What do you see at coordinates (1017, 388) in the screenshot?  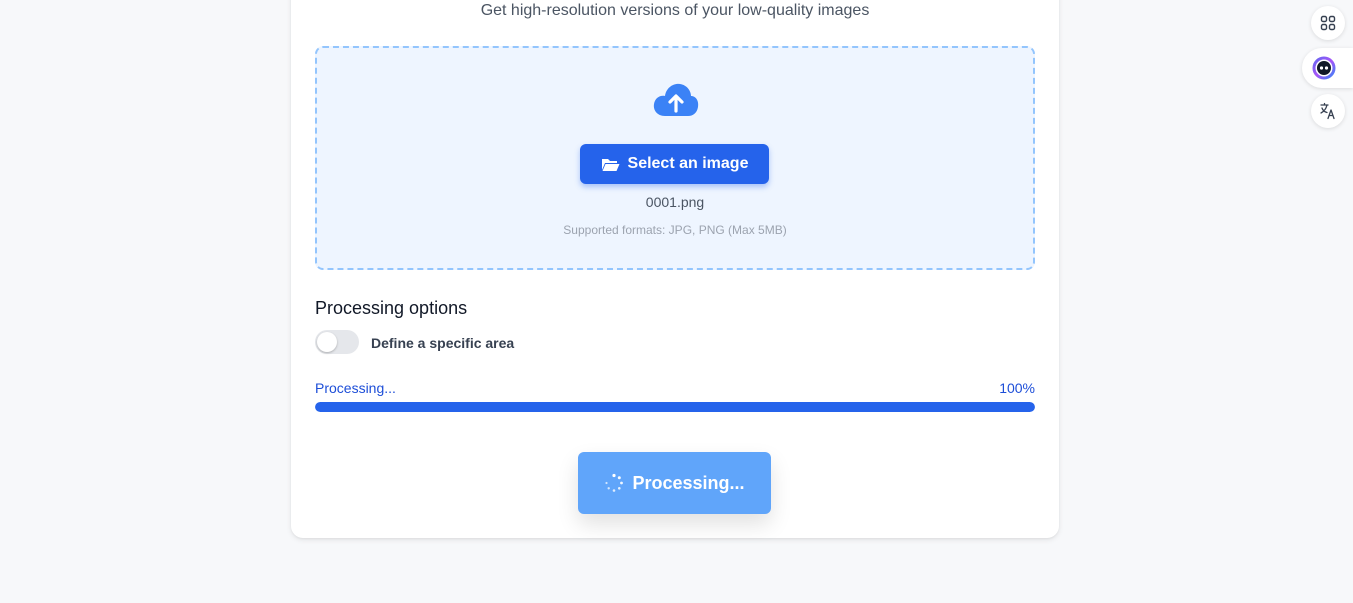 I see `progress-percent: 100%` at bounding box center [1017, 388].